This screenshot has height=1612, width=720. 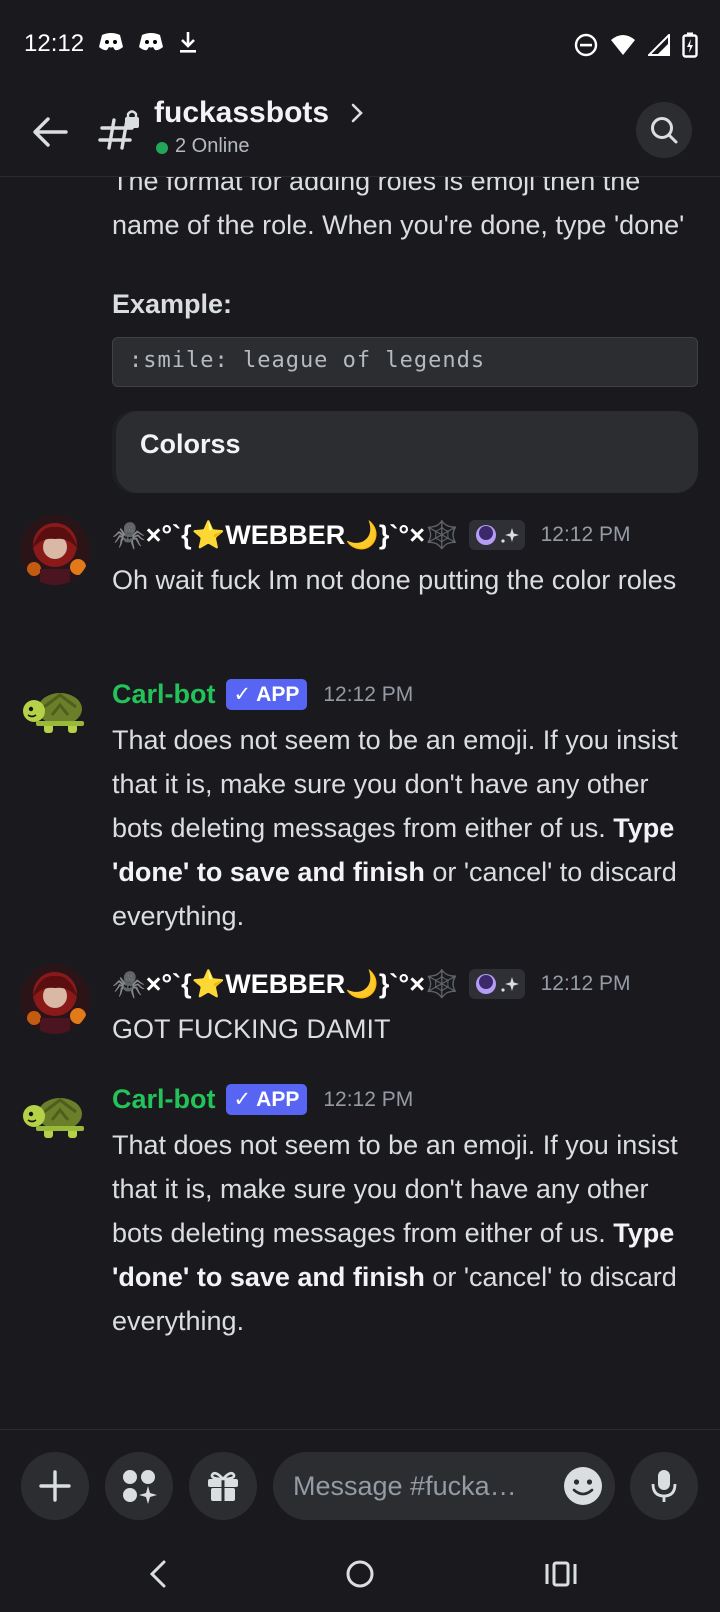 I want to click on back-arrow-icon, so click(x=50, y=132).